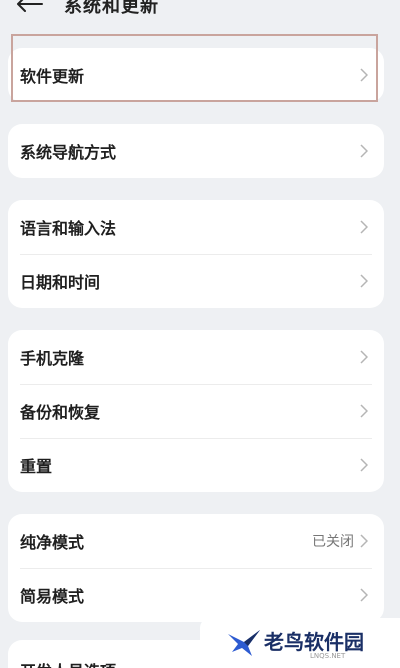 The image size is (400, 668). I want to click on row-label: 纯净模式, so click(52, 542).